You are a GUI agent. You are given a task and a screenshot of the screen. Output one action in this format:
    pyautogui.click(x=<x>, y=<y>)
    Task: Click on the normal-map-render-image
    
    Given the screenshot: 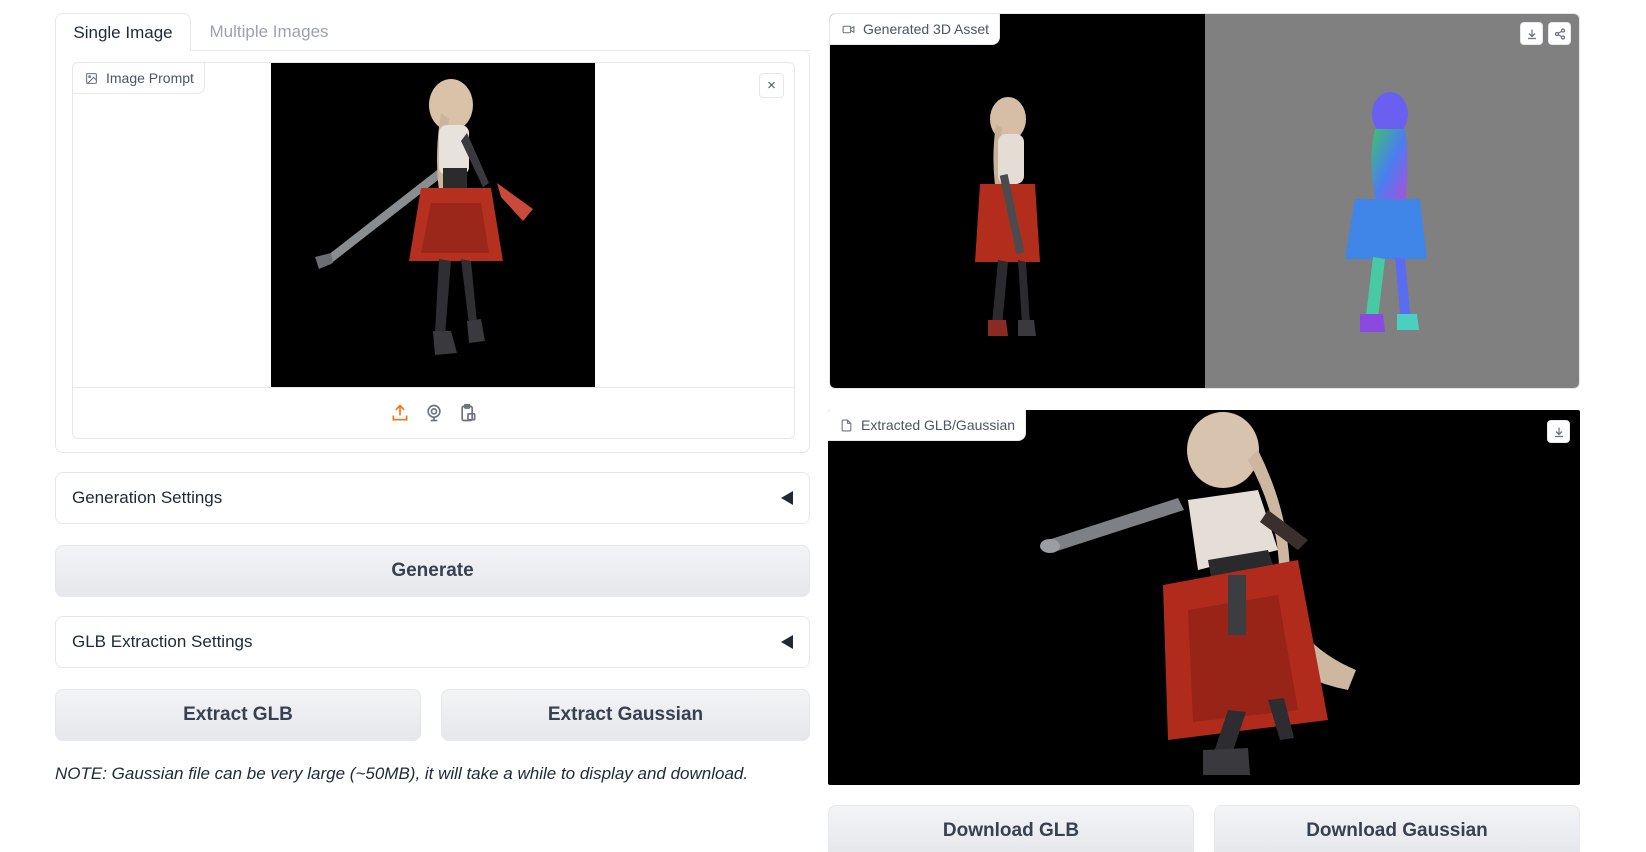 What is the action you would take?
    pyautogui.click(x=1386, y=212)
    